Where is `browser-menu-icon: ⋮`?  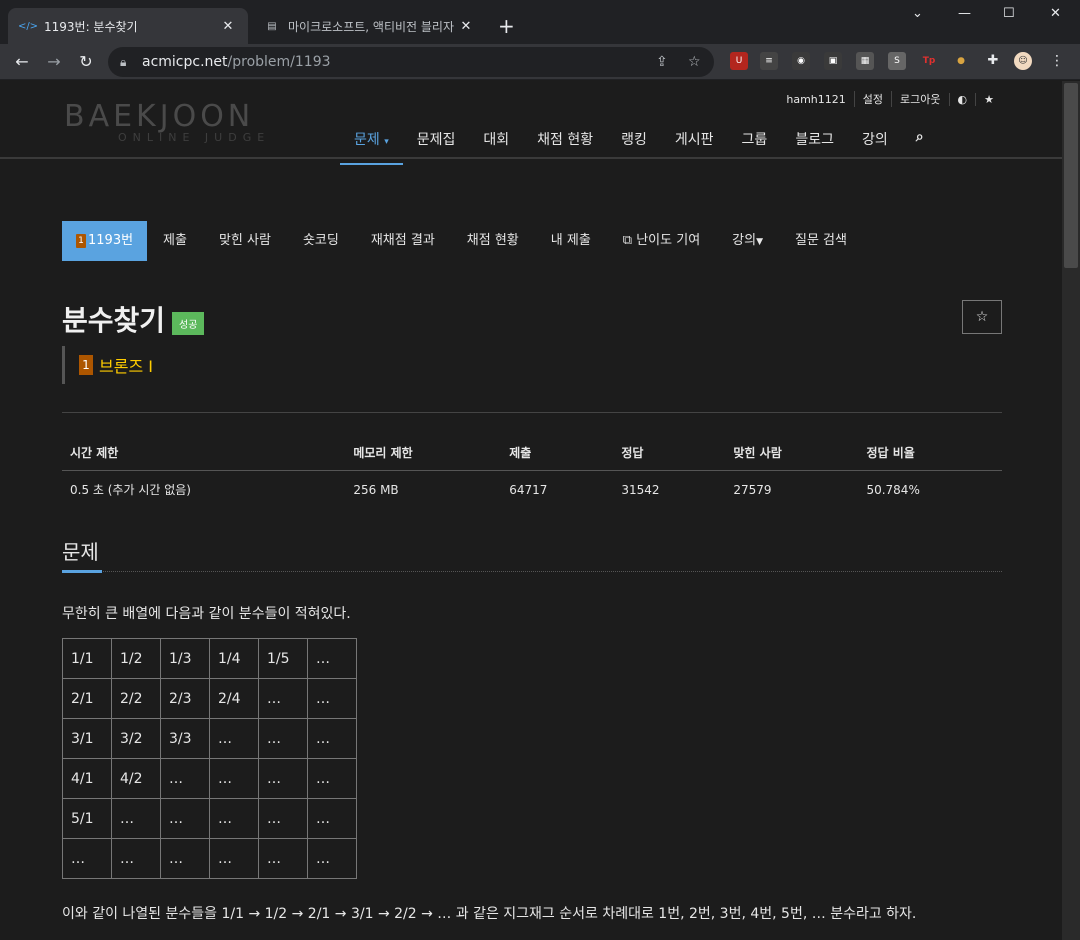
browser-menu-icon: ⋮ is located at coordinates (1057, 61).